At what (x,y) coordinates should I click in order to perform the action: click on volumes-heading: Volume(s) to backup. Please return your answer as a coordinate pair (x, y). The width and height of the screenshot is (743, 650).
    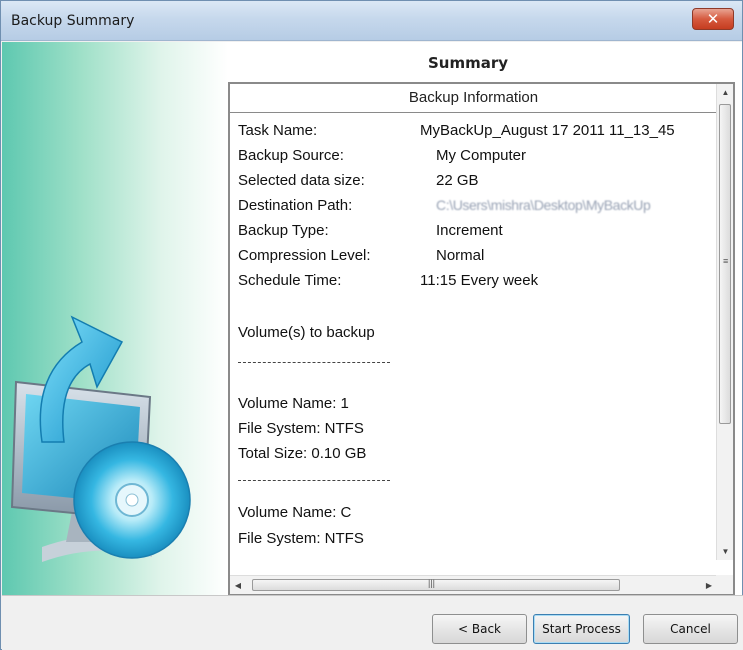
    Looking at the image, I should click on (306, 332).